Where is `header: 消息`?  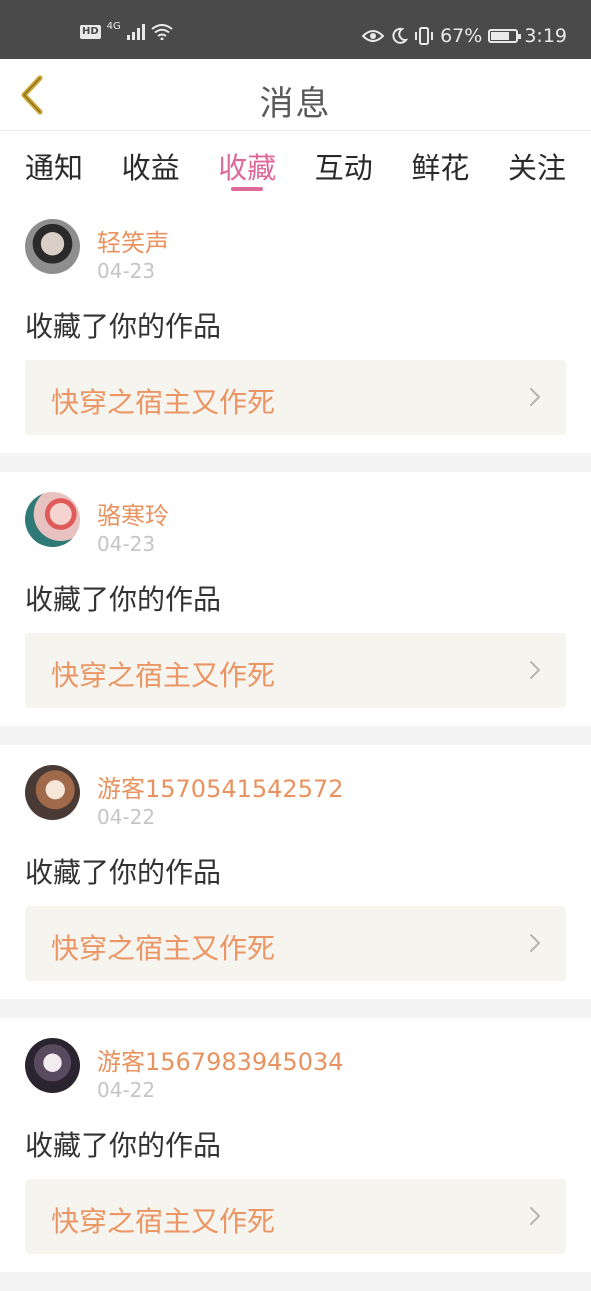 header: 消息 is located at coordinates (295, 95).